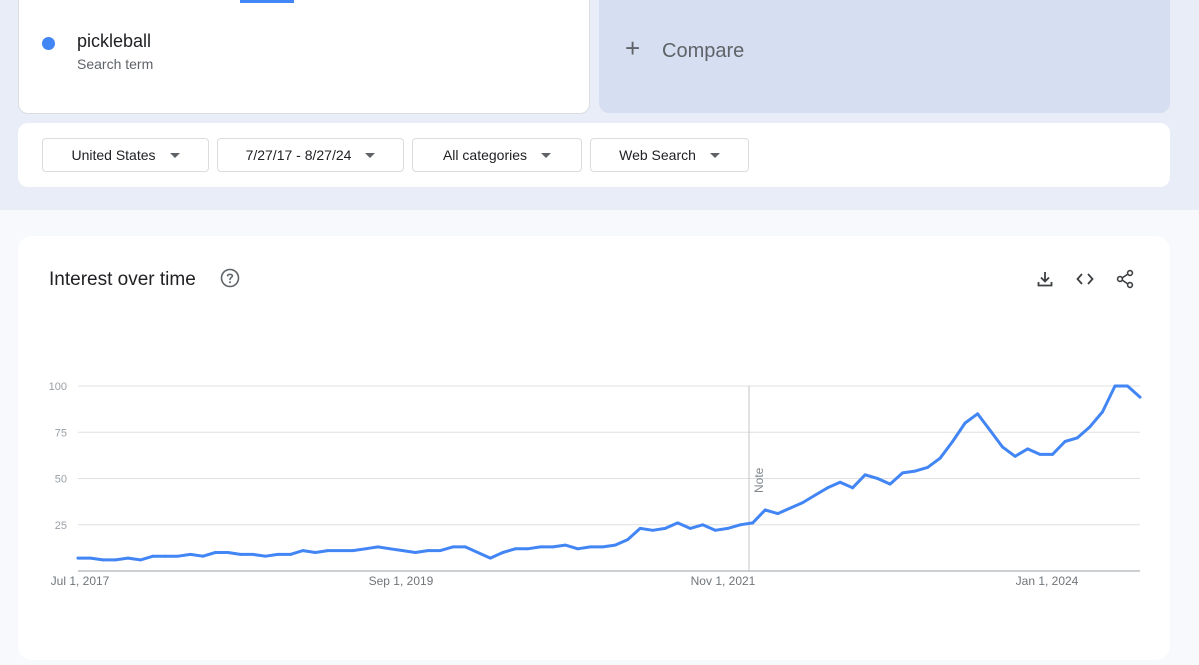 The width and height of the screenshot is (1199, 665). What do you see at coordinates (61, 433) in the screenshot?
I see `y-tick-label: 75` at bounding box center [61, 433].